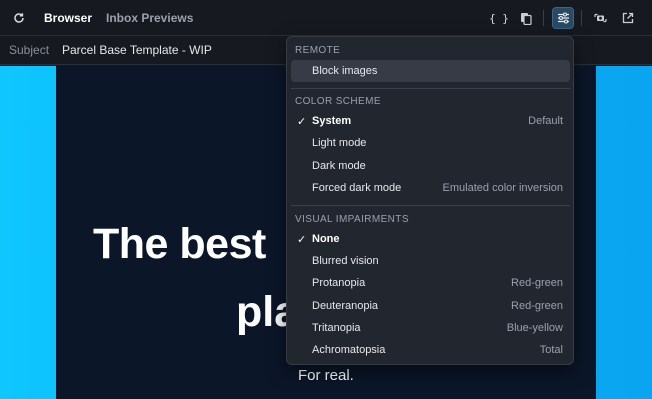 The image size is (652, 399). I want to click on external-link-icon, so click(628, 18).